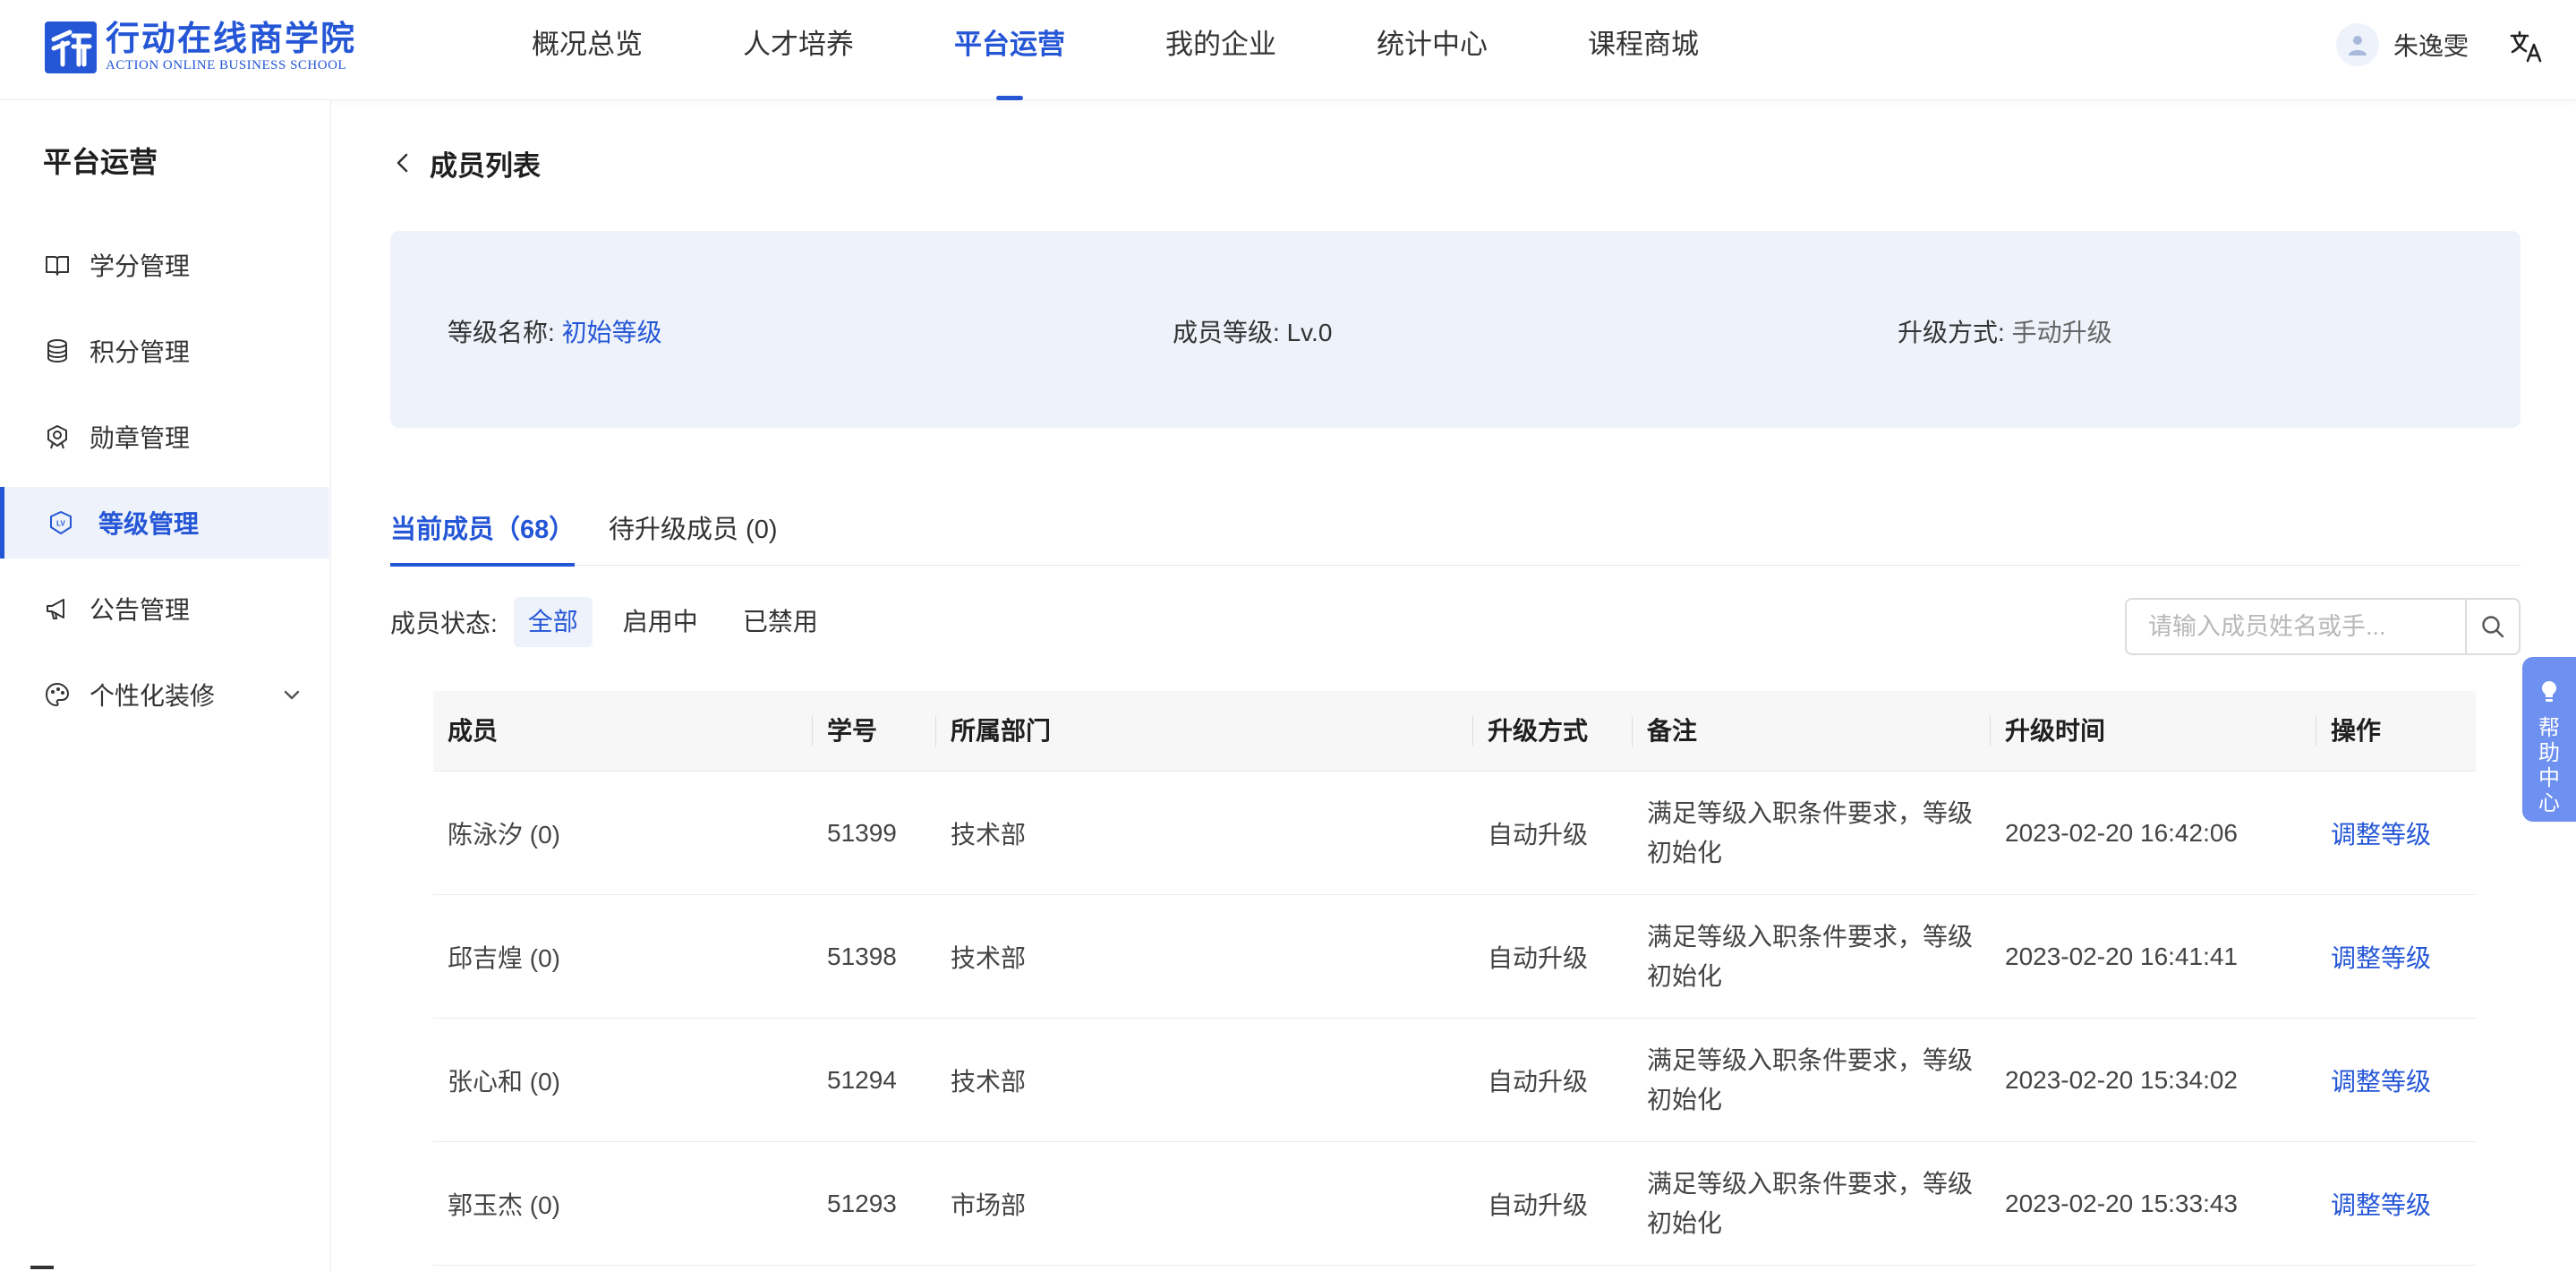  I want to click on translate-icon, so click(2526, 46).